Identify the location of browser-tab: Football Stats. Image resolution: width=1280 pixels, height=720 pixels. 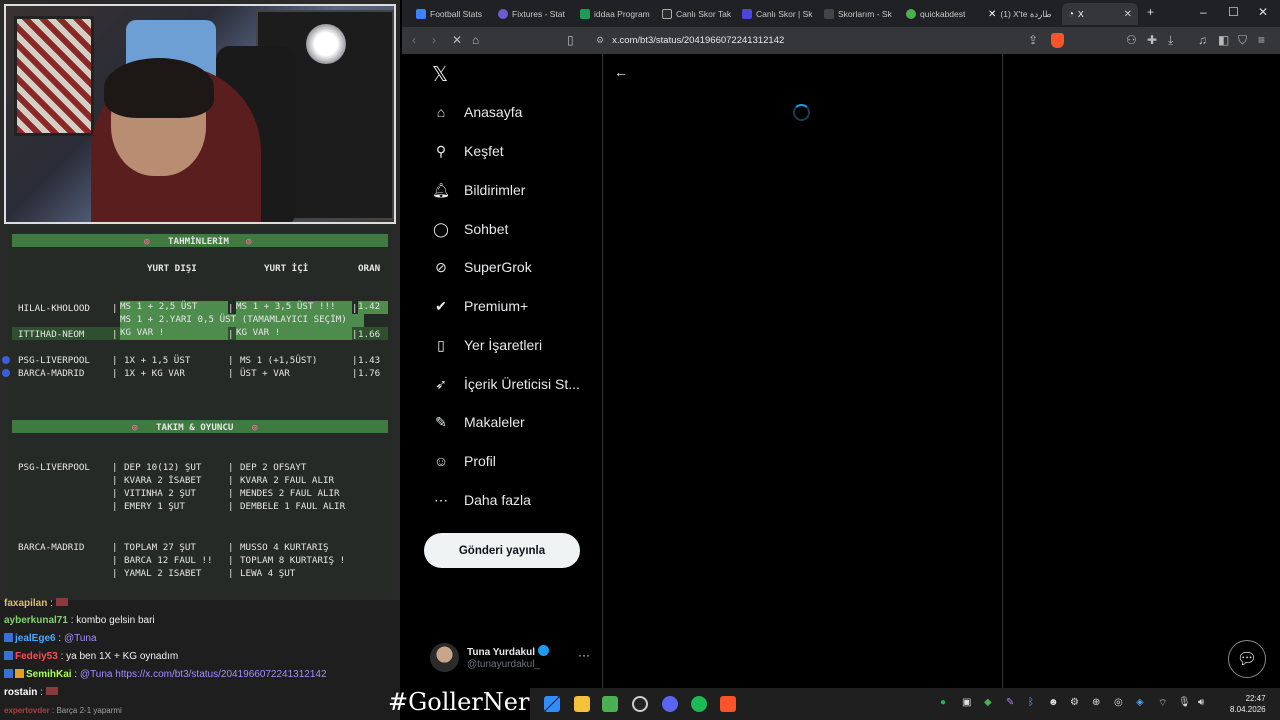
(450, 14).